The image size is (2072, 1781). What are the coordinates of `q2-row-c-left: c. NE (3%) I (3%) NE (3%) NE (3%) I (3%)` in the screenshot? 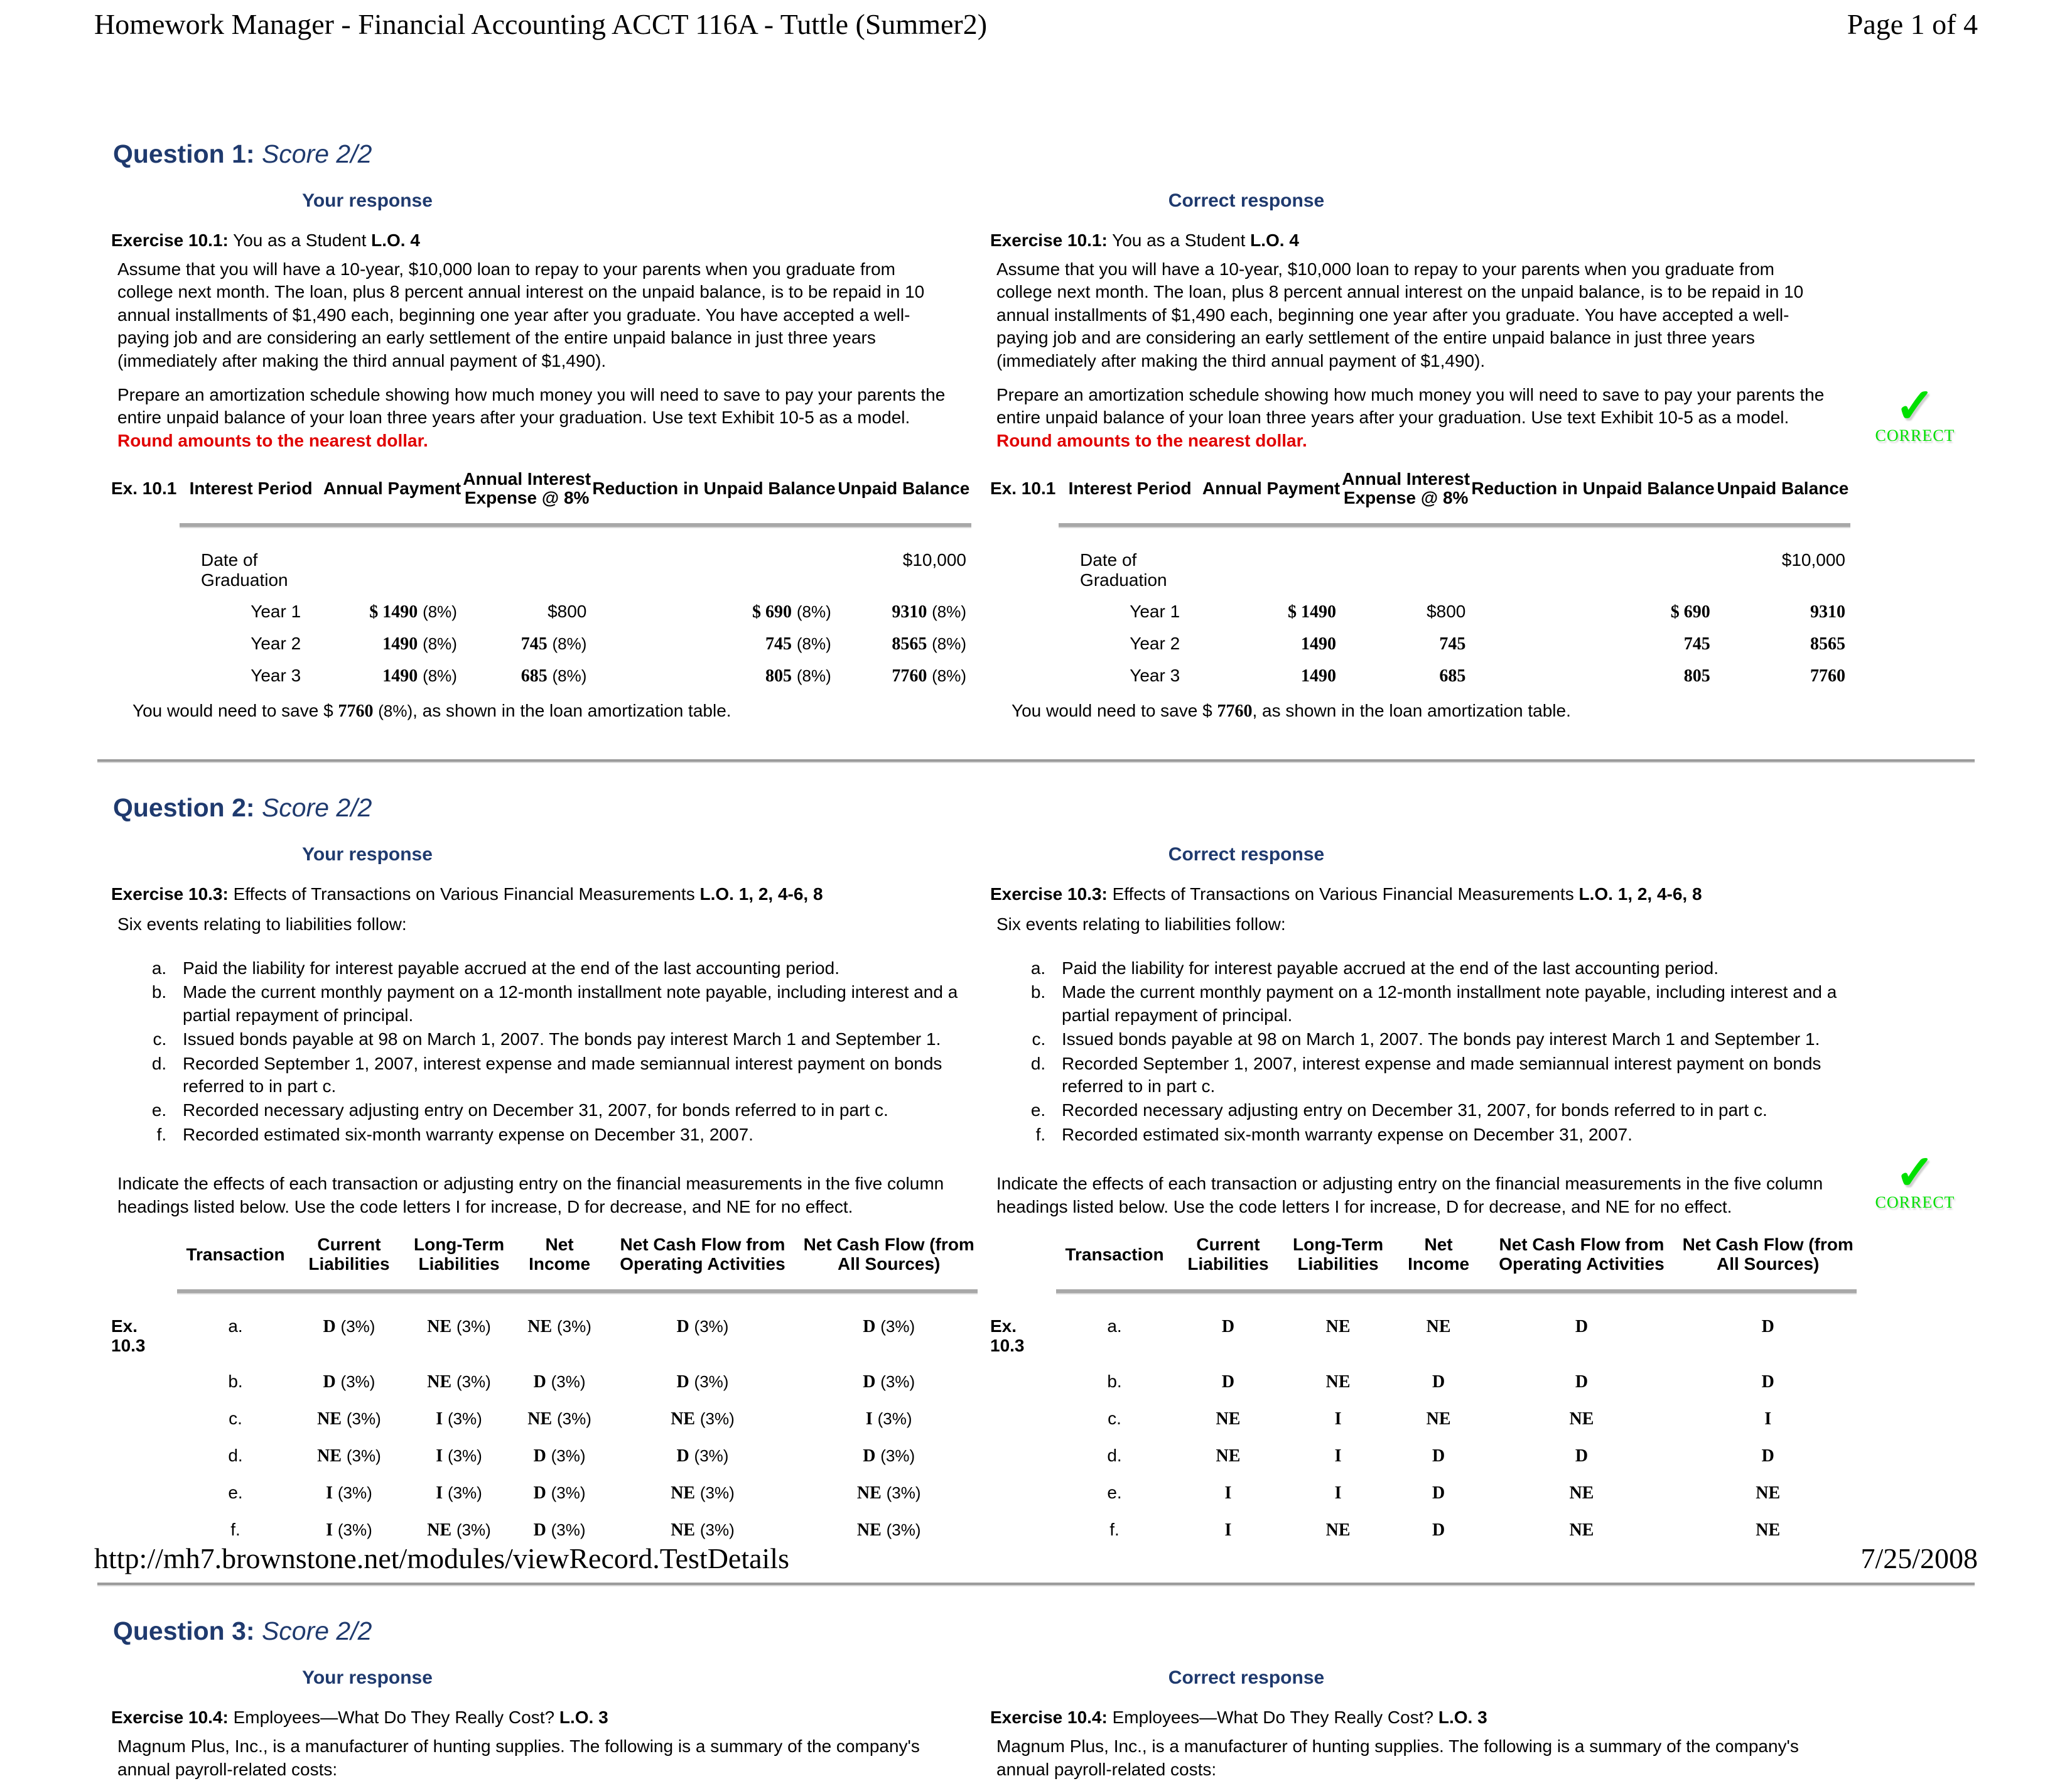 It's located at (544, 1418).